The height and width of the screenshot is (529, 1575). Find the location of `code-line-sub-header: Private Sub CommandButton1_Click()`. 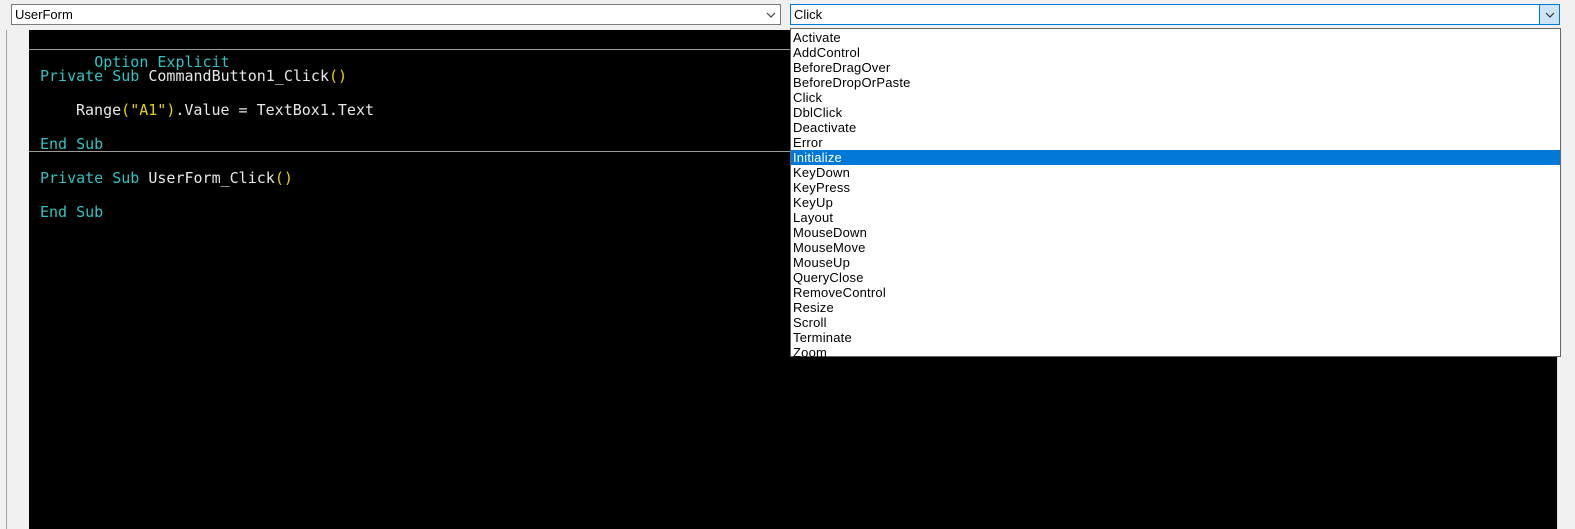

code-line-sub-header: Private Sub CommandButton1_Click() is located at coordinates (193, 76).